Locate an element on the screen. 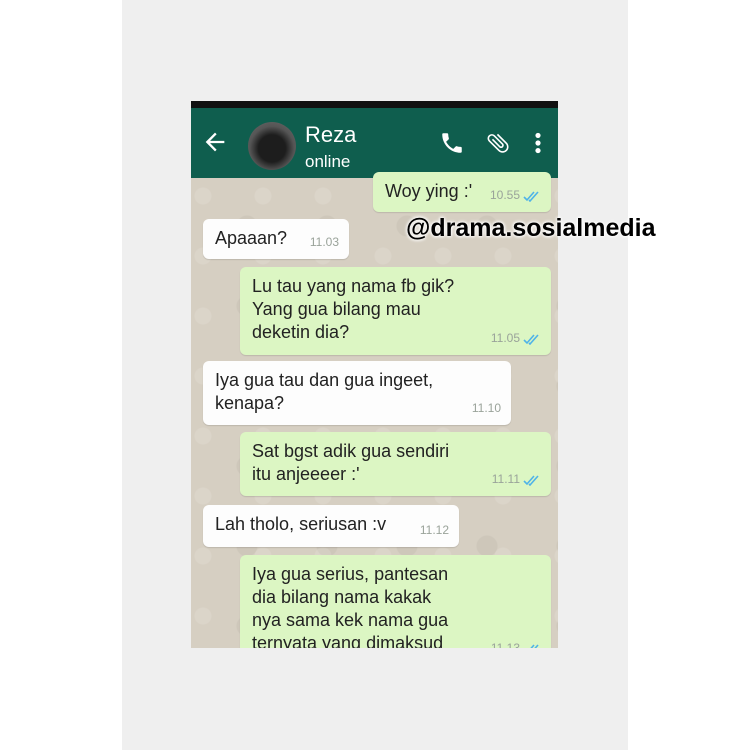 This screenshot has width=750, height=750. message-bubble-incoming: Lah tholo, seriusan :v 11.12 is located at coordinates (331, 526).